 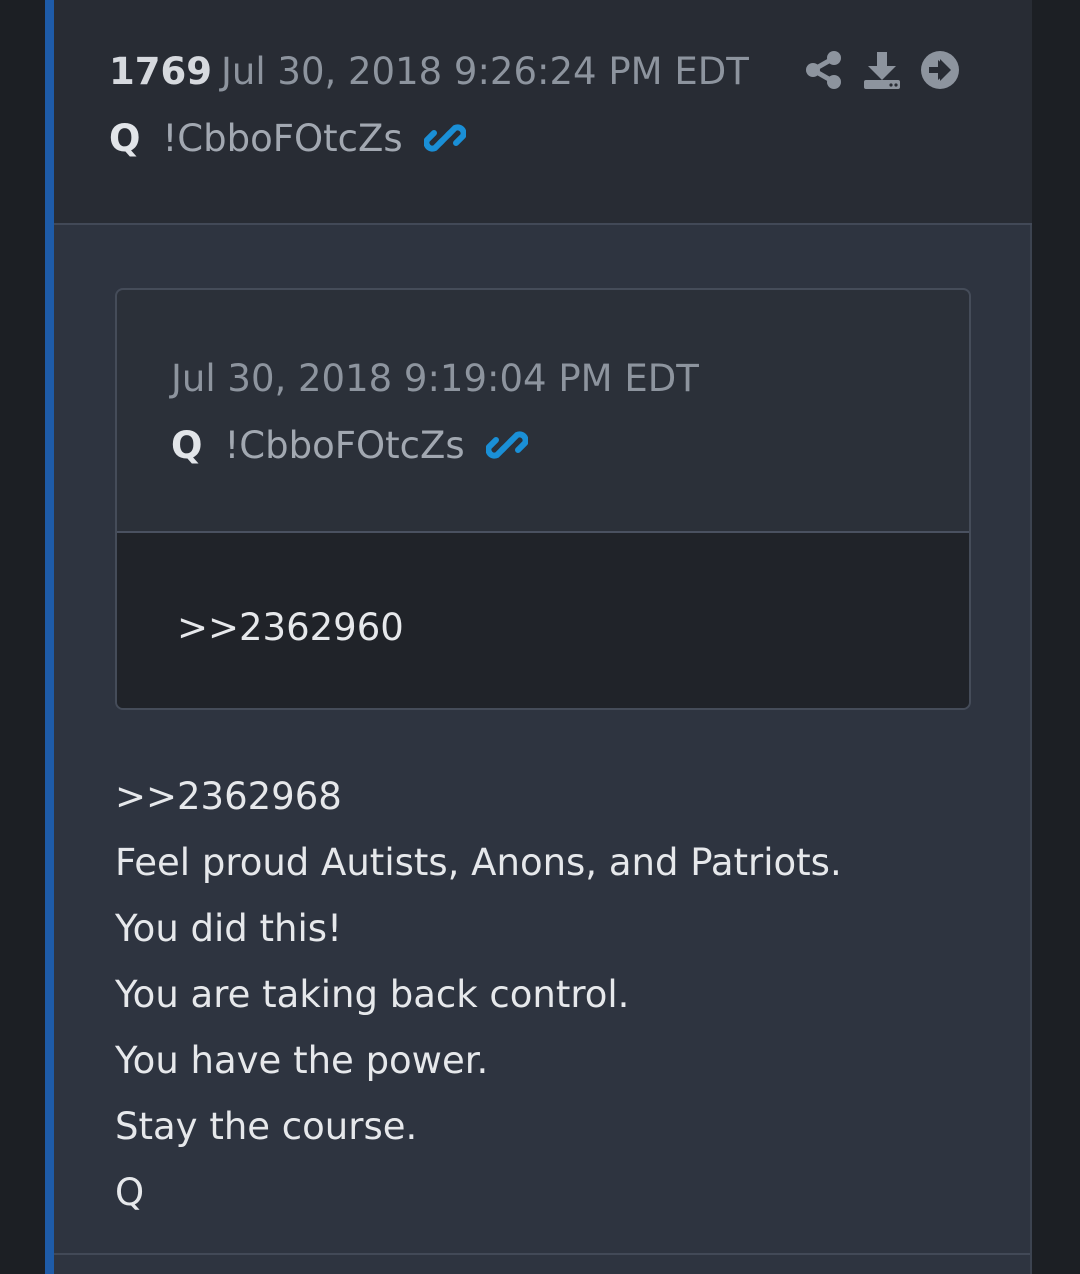 I want to click on post-author-row: Q !CbboFOtcZs, so click(x=288, y=138).